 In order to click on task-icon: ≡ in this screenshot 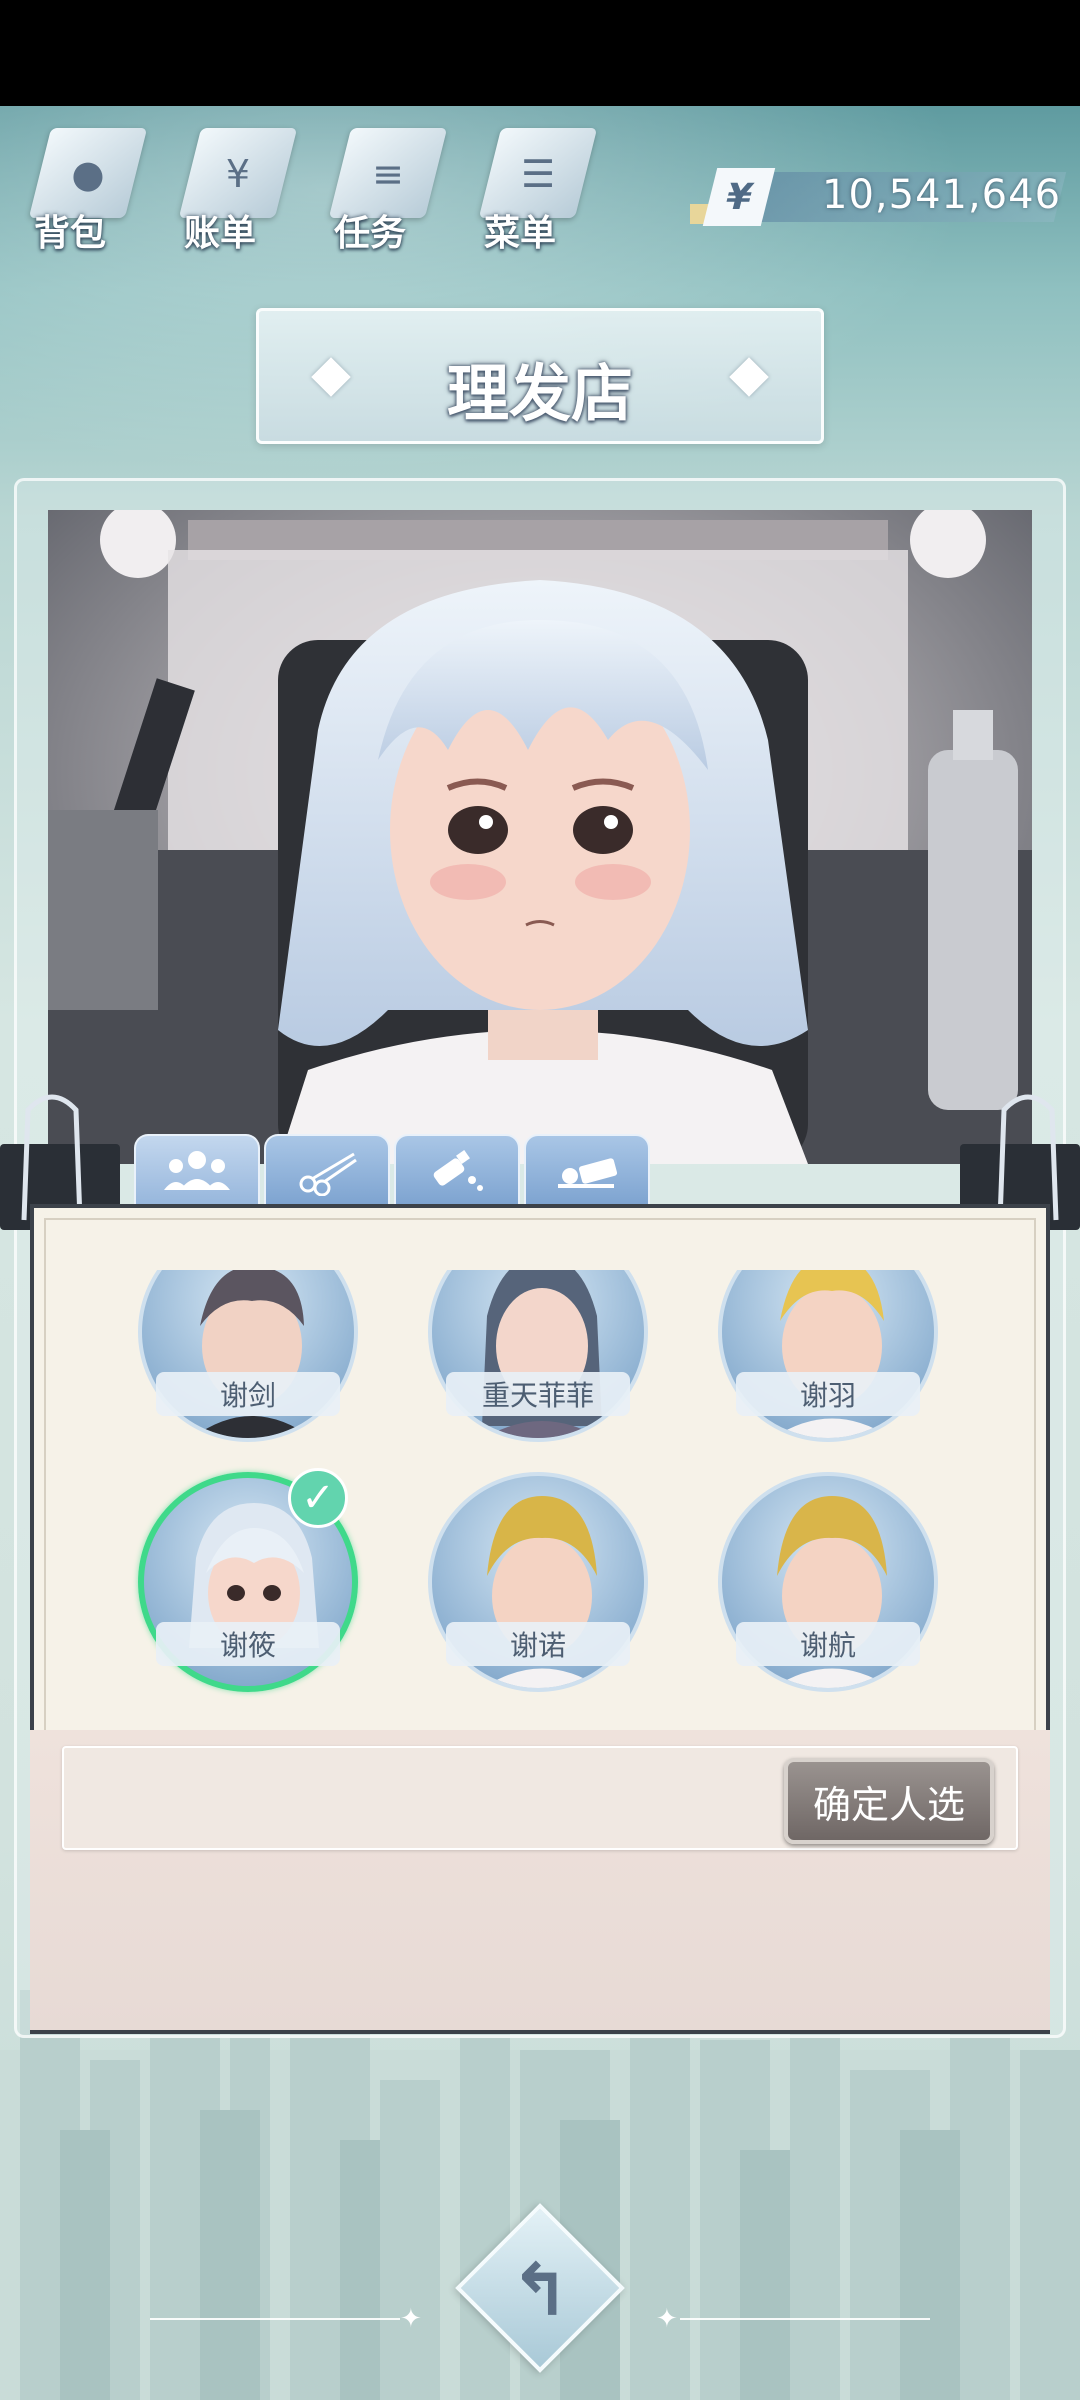, I will do `click(388, 174)`.